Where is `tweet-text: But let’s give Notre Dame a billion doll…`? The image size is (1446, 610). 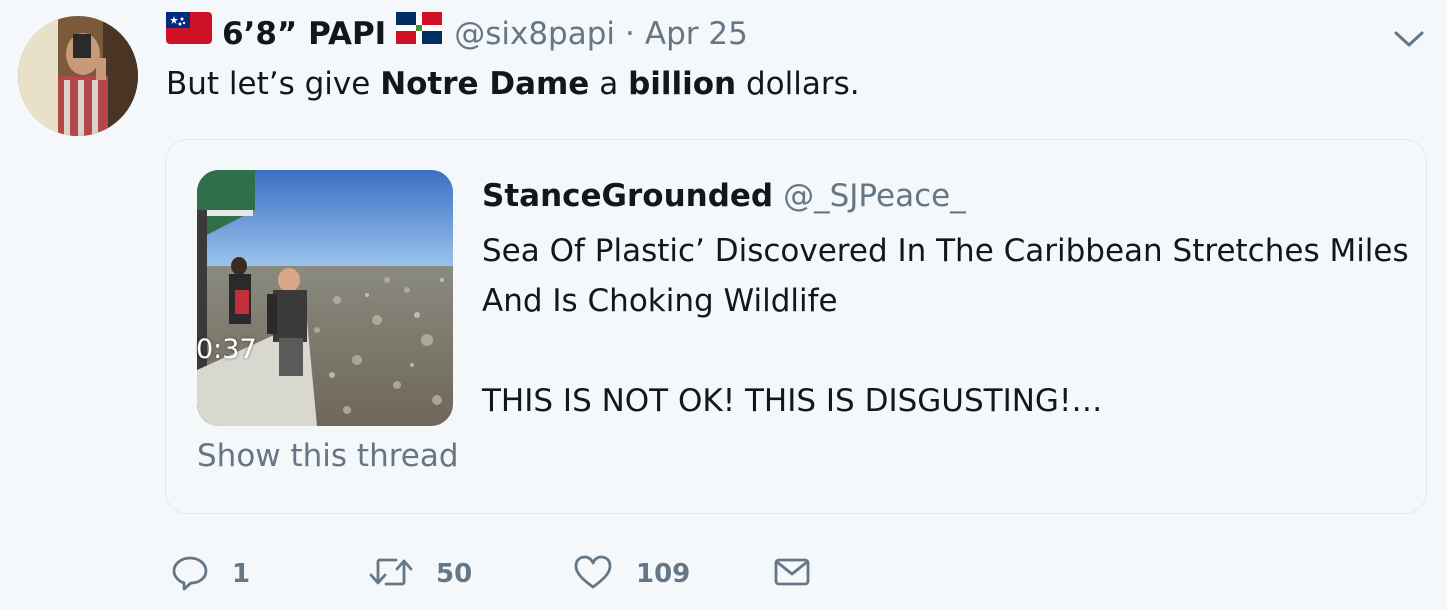 tweet-text: But let’s give Notre Dame a billion doll… is located at coordinates (513, 84).